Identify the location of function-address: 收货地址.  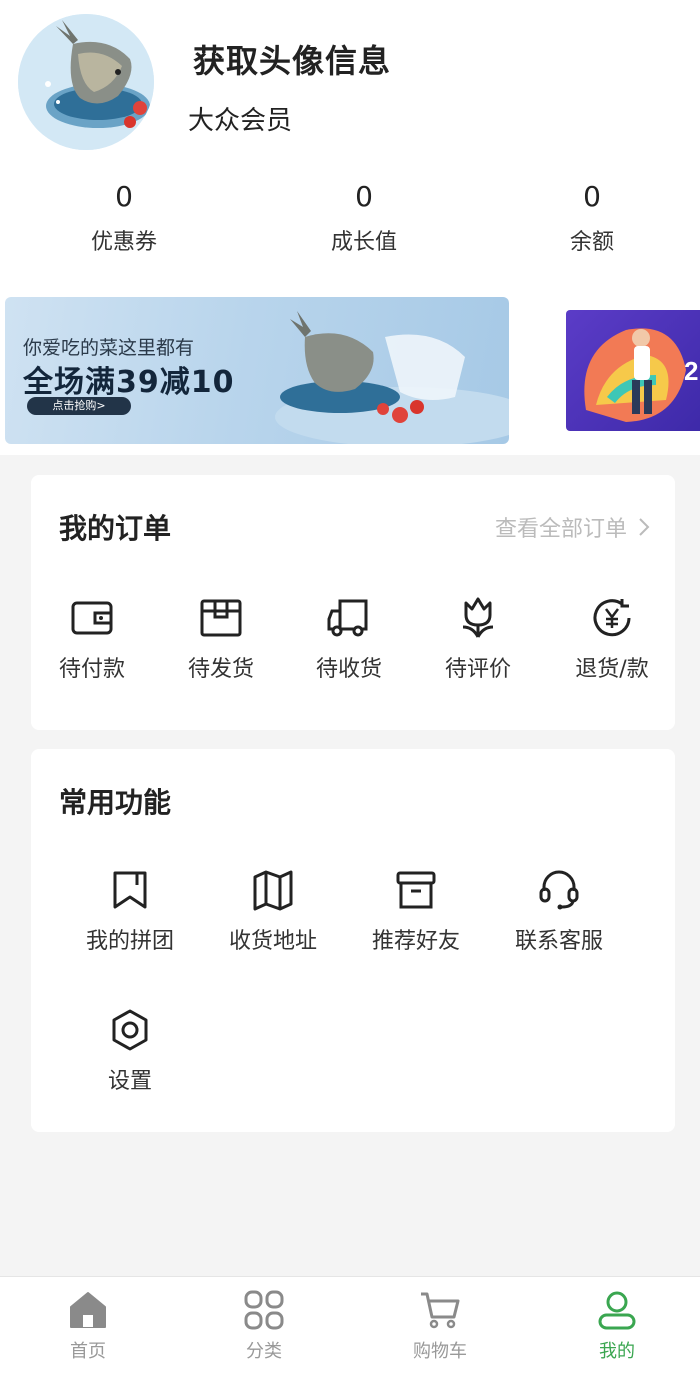
(273, 911).